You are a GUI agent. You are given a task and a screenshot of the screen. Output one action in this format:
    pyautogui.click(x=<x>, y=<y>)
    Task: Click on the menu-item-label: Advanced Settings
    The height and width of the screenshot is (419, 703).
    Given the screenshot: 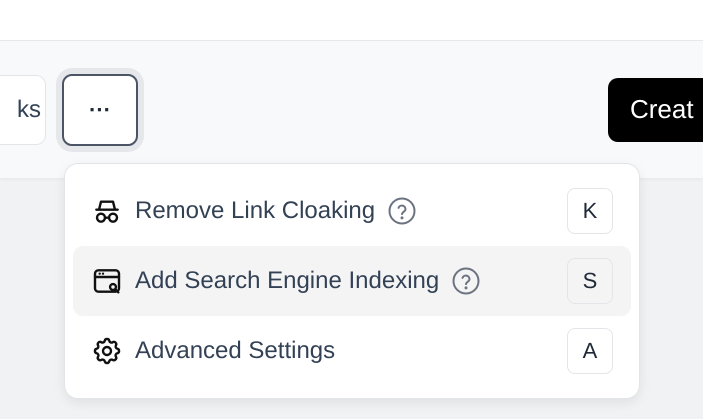 What is the action you would take?
    pyautogui.click(x=235, y=351)
    